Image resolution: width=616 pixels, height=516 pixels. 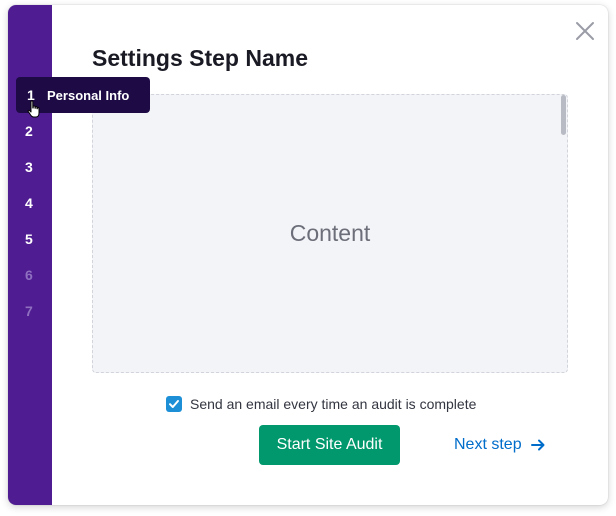 I want to click on check-icon, so click(x=174, y=404).